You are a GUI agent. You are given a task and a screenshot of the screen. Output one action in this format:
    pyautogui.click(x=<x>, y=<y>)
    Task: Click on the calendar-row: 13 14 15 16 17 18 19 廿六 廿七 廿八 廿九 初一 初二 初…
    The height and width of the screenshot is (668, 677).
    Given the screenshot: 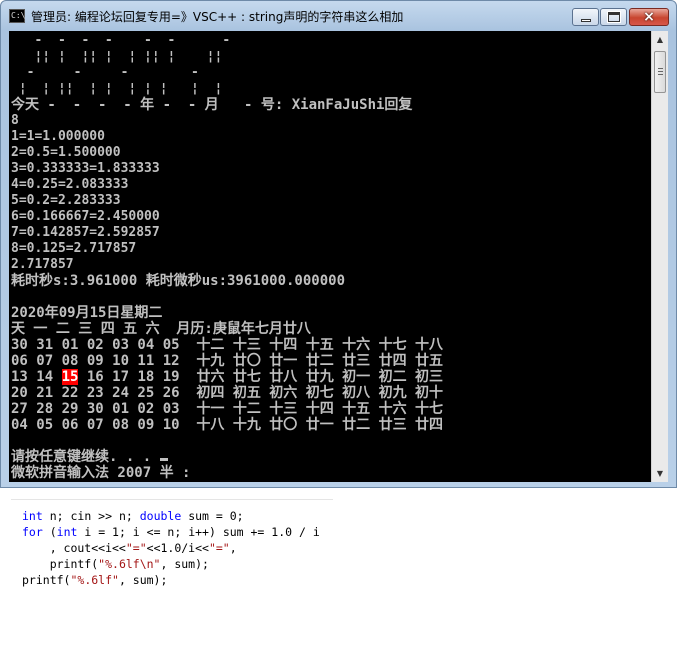 What is the action you would take?
    pyautogui.click(x=227, y=377)
    